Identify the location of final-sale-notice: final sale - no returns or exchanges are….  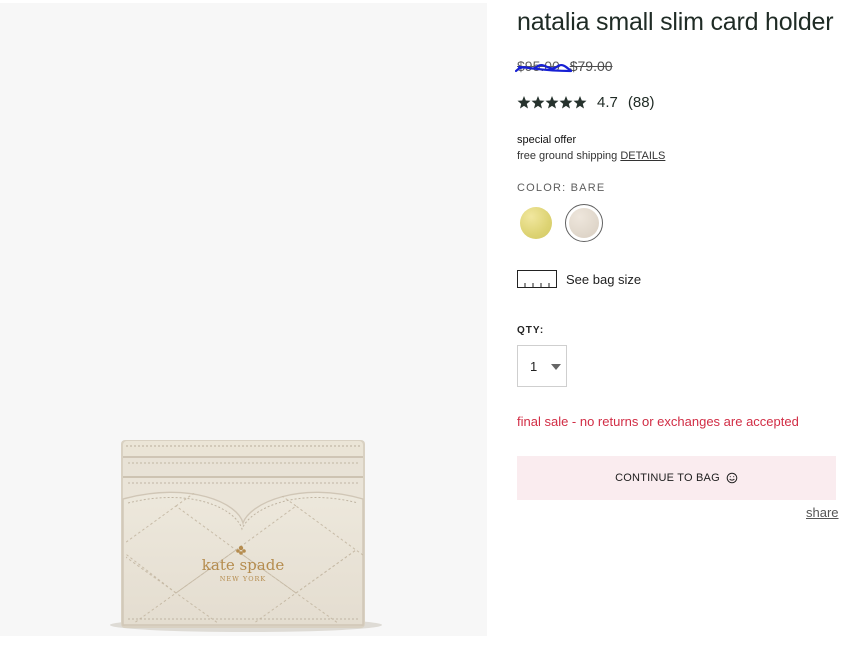
(658, 421).